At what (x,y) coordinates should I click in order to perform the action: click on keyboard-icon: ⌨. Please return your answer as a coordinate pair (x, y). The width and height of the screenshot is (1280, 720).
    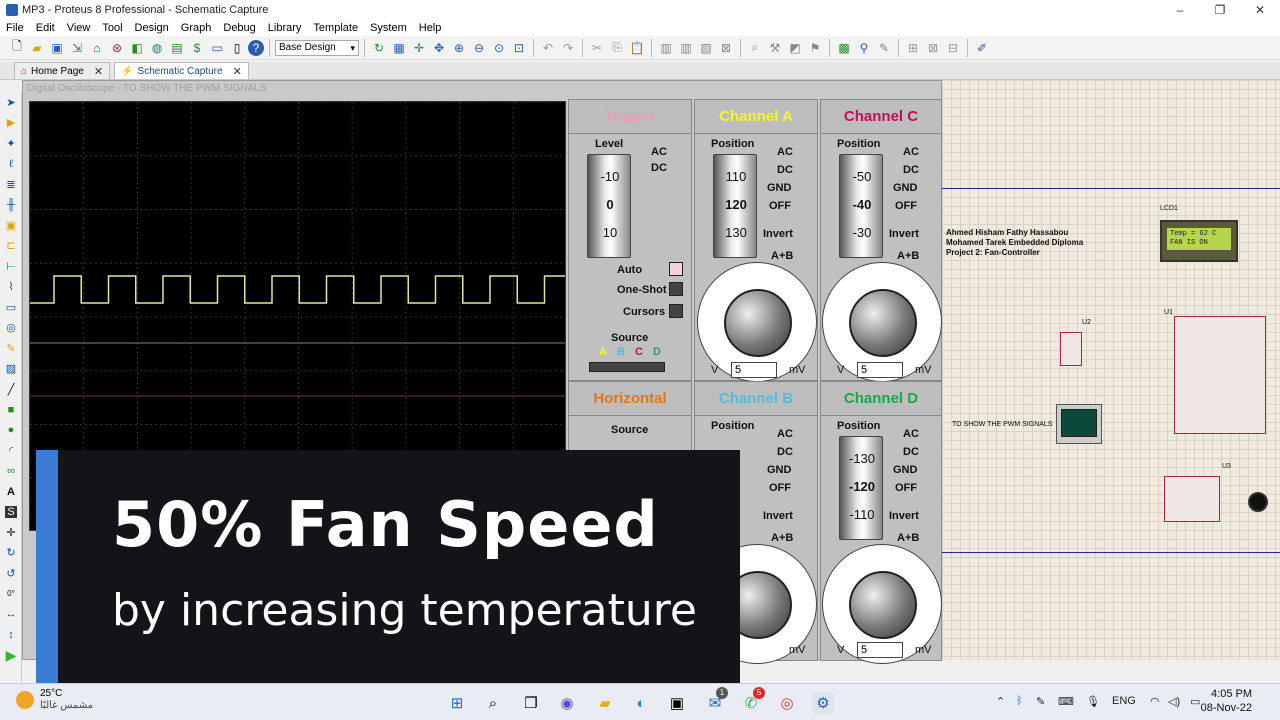
    Looking at the image, I should click on (1066, 701).